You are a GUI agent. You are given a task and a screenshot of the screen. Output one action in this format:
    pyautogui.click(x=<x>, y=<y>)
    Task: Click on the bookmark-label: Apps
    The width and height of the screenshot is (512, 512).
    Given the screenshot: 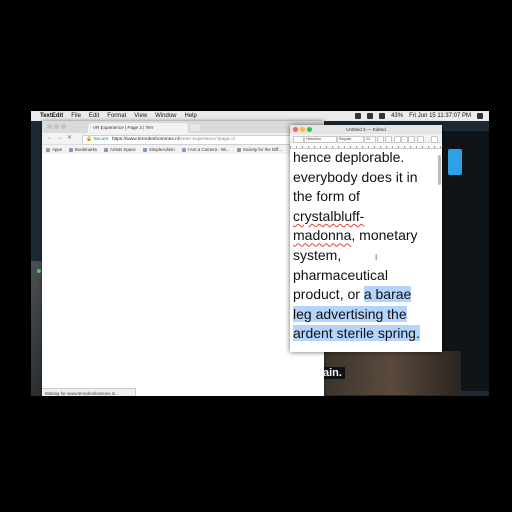 What is the action you would take?
    pyautogui.click(x=57, y=149)
    